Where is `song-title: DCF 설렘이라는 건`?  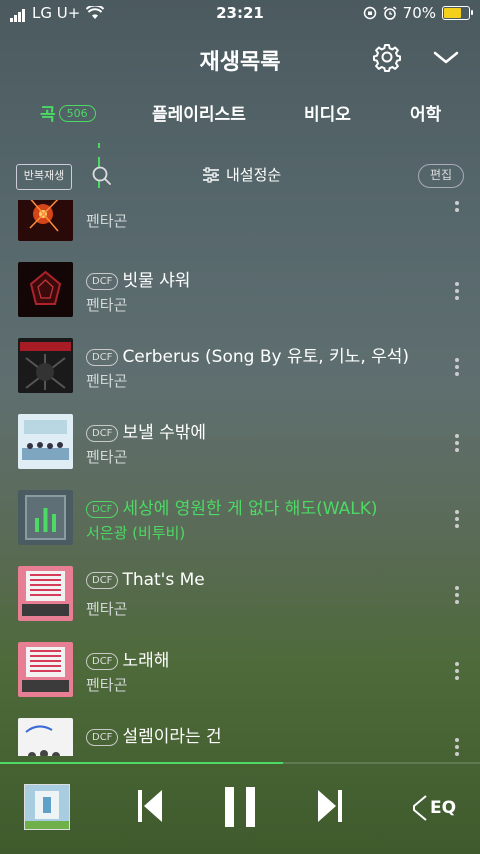
song-title: DCF 설렘이라는 건 is located at coordinates (154, 734).